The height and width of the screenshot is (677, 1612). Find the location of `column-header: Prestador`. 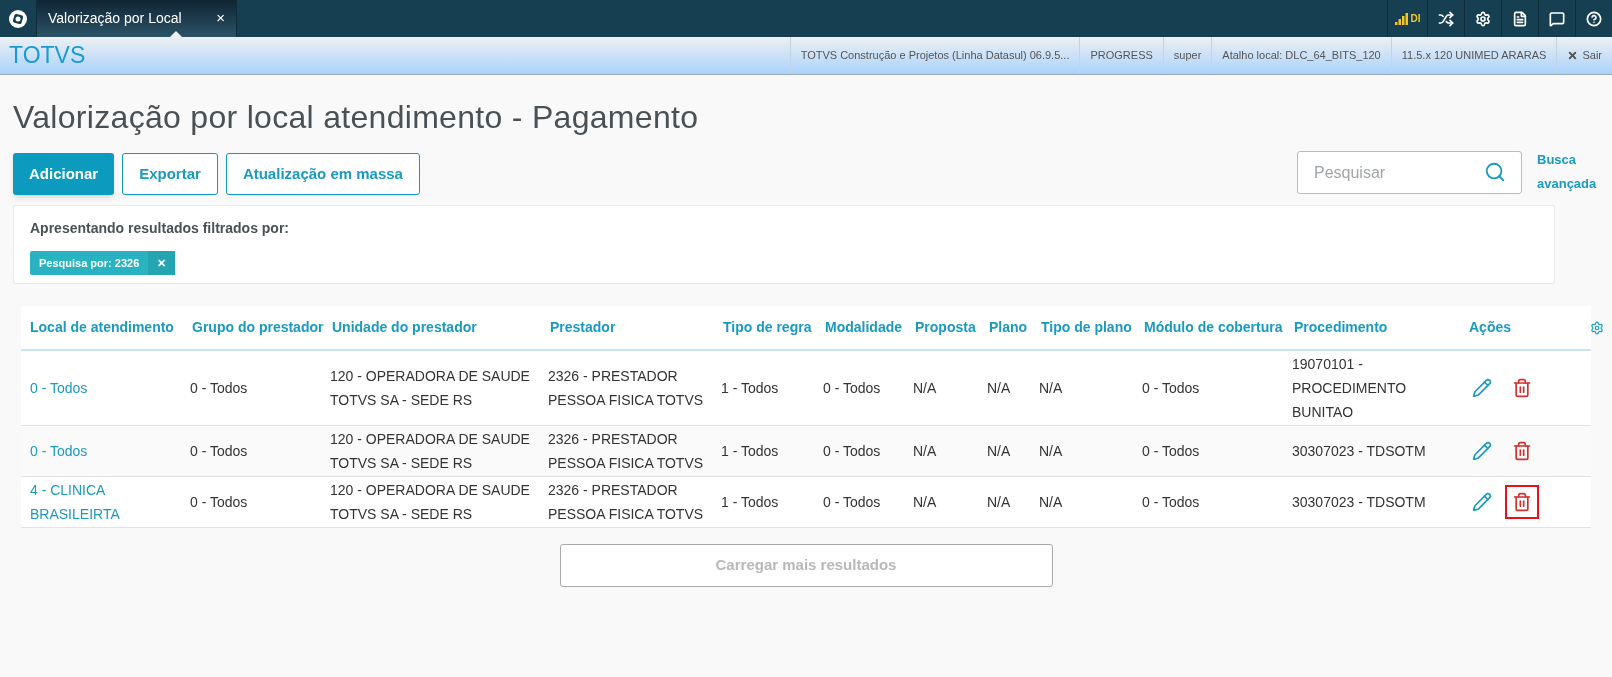

column-header: Prestador is located at coordinates (628, 328).